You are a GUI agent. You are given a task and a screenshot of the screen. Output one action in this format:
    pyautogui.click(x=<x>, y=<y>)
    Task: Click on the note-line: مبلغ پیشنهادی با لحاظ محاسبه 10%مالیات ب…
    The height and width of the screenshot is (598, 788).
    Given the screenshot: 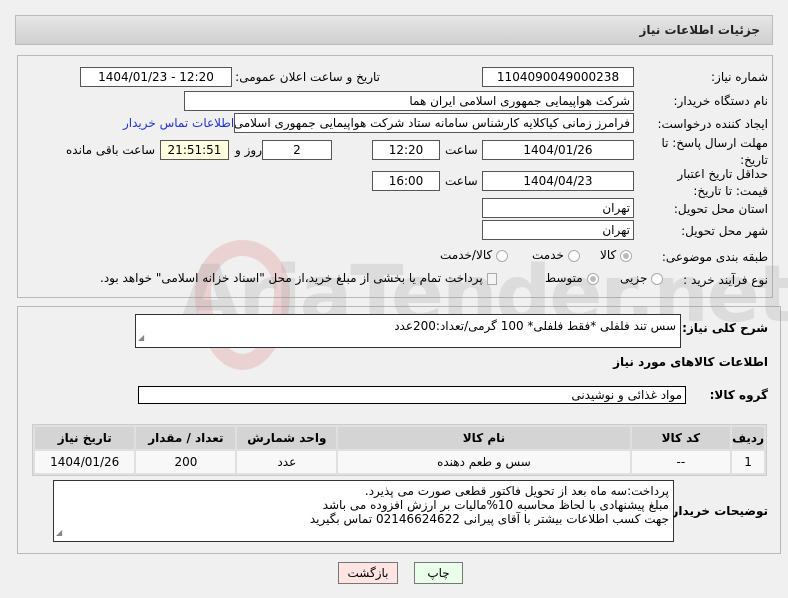 What is the action you would take?
    pyautogui.click(x=495, y=505)
    